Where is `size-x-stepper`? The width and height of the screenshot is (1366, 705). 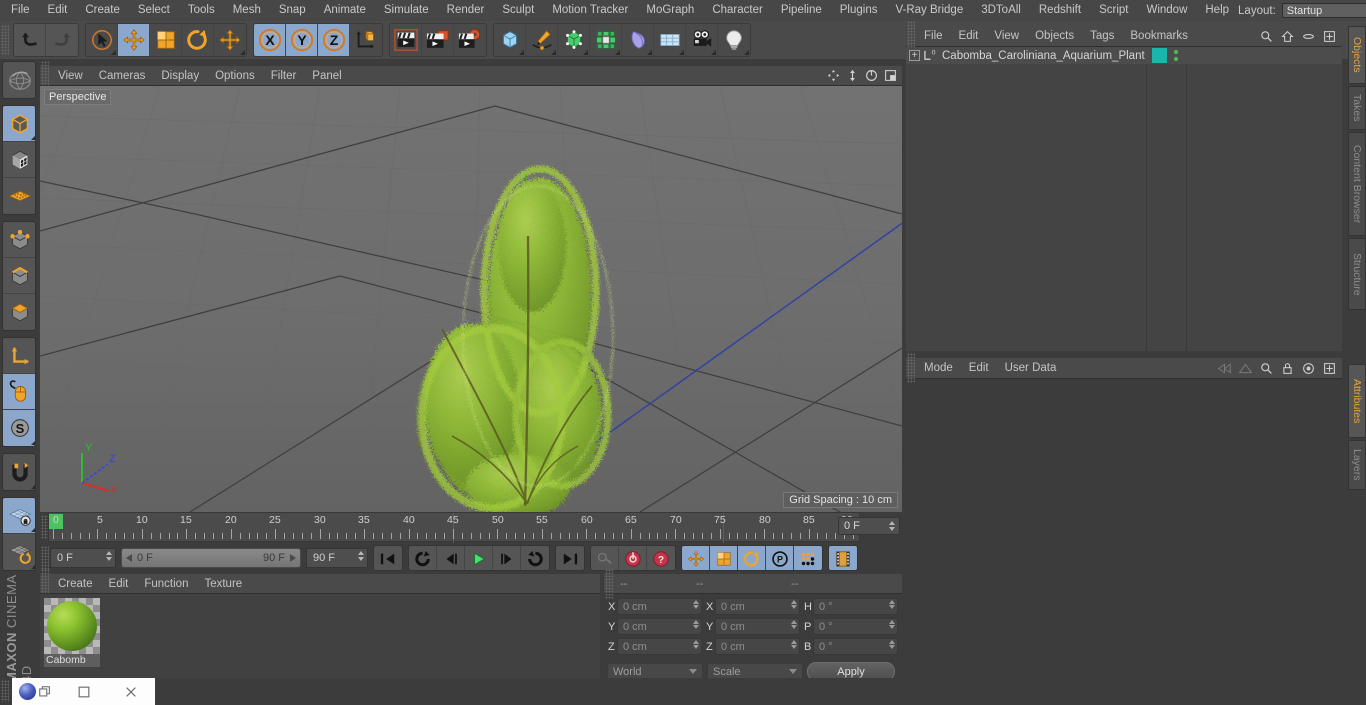 size-x-stepper is located at coordinates (794, 604).